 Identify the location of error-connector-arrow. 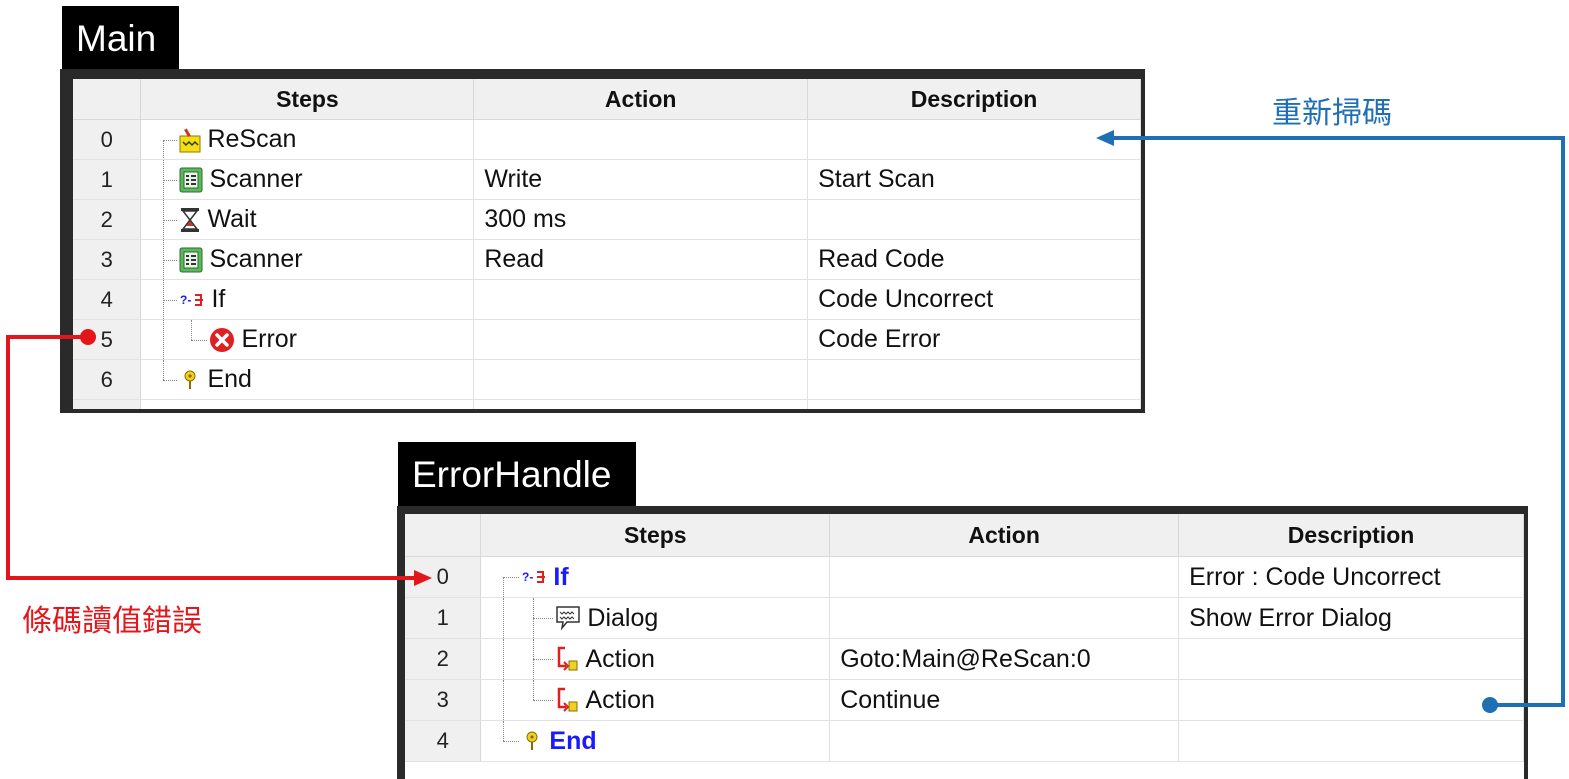
(219, 457).